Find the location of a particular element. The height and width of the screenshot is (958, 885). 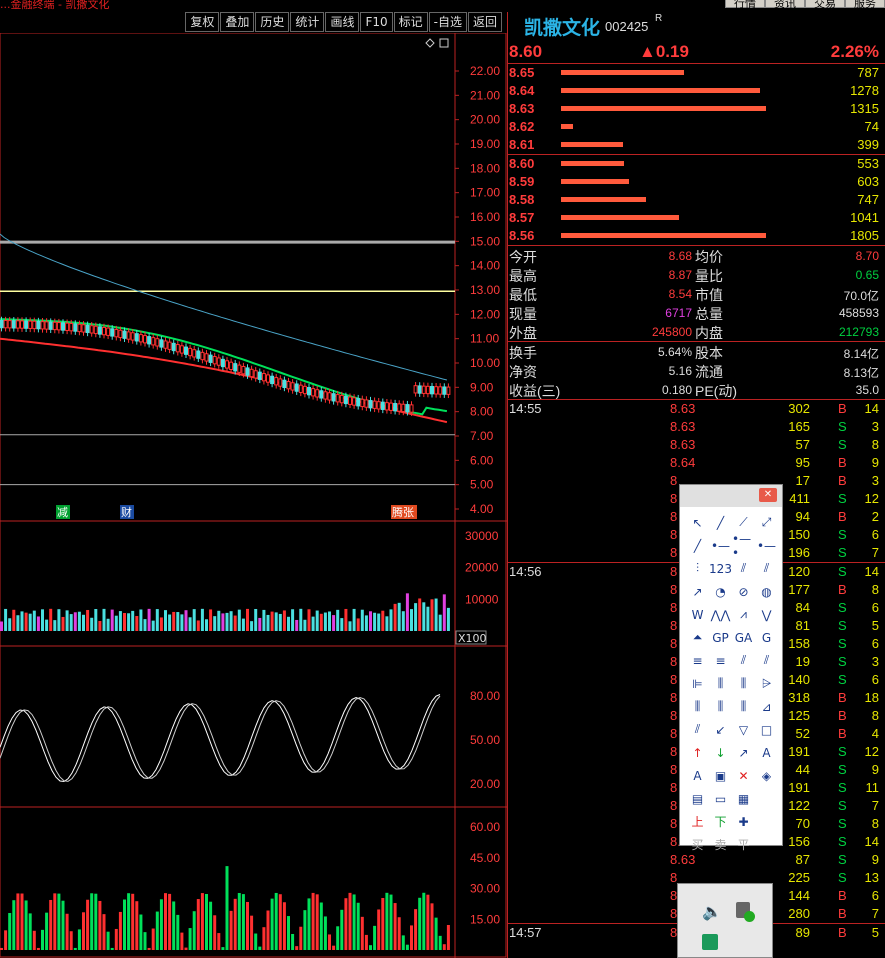

remove-watchlist-button: -自选 is located at coordinates (447, 22).